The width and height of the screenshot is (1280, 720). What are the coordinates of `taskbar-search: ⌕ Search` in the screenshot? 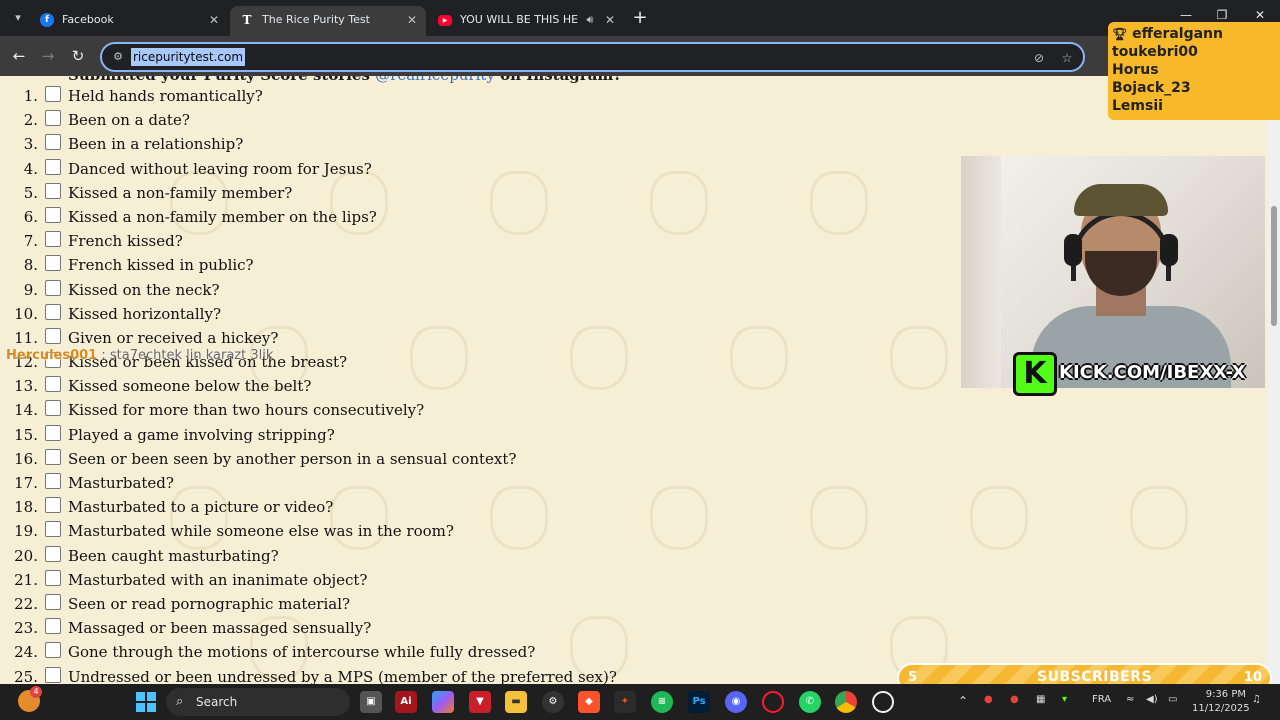 It's located at (258, 702).